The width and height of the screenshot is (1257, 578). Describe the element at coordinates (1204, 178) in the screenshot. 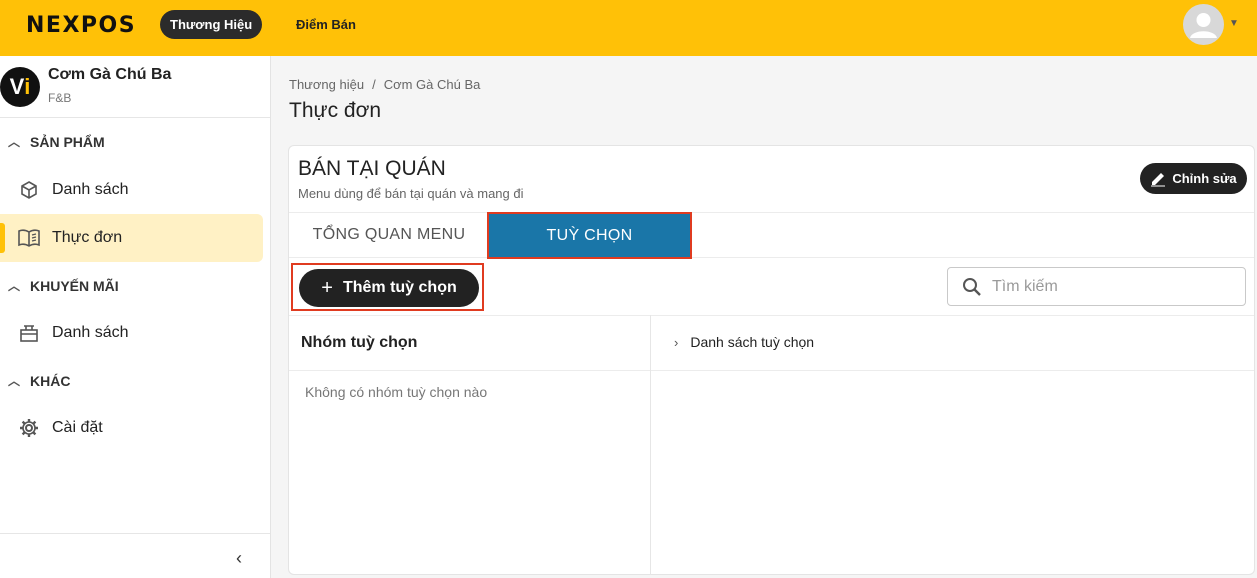

I see `edit-label: Chỉnh sửa` at that location.